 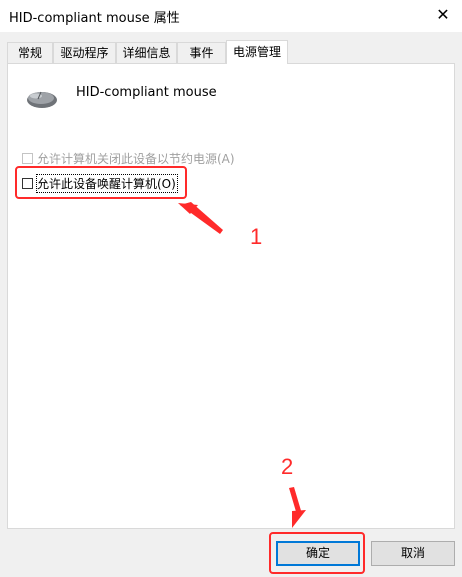 I want to click on step-number-2: 2, so click(x=287, y=466).